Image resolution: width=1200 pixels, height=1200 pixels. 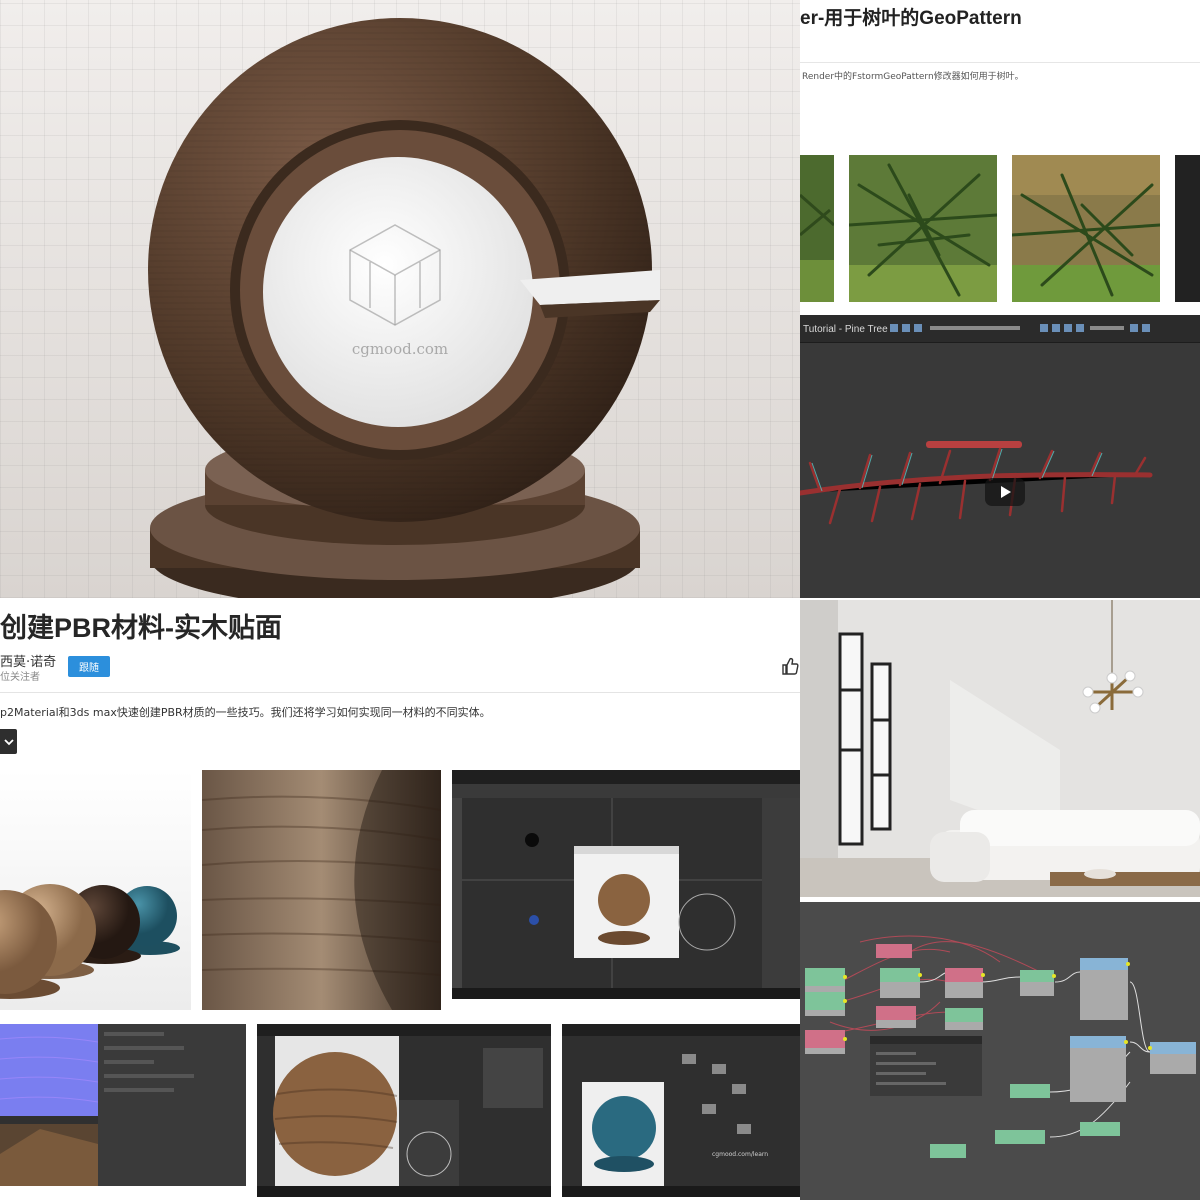 I want to click on gallery-image-material-spheres, so click(x=95, y=890).